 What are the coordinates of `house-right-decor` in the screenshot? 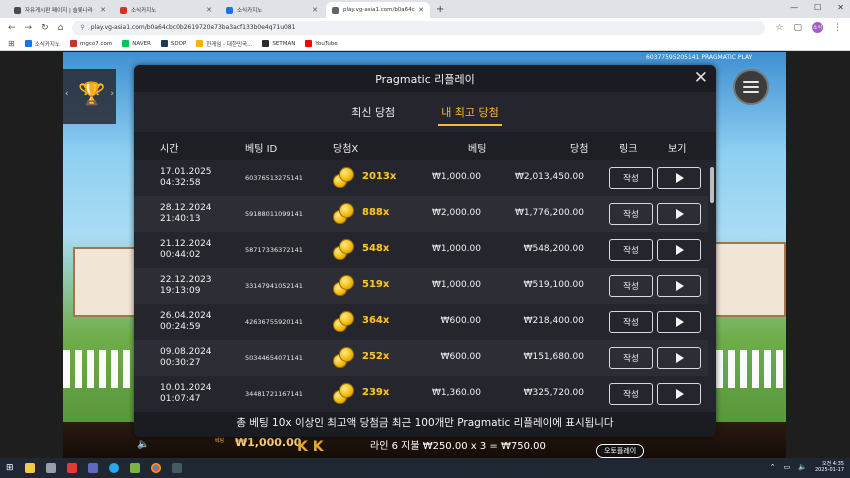 It's located at (749, 279).